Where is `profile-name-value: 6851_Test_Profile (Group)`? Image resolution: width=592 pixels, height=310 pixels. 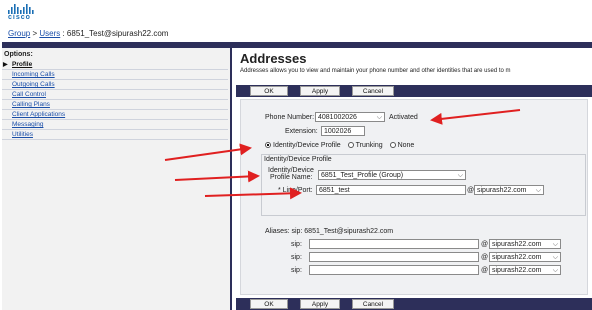 profile-name-value: 6851_Test_Profile (Group) is located at coordinates (362, 175).